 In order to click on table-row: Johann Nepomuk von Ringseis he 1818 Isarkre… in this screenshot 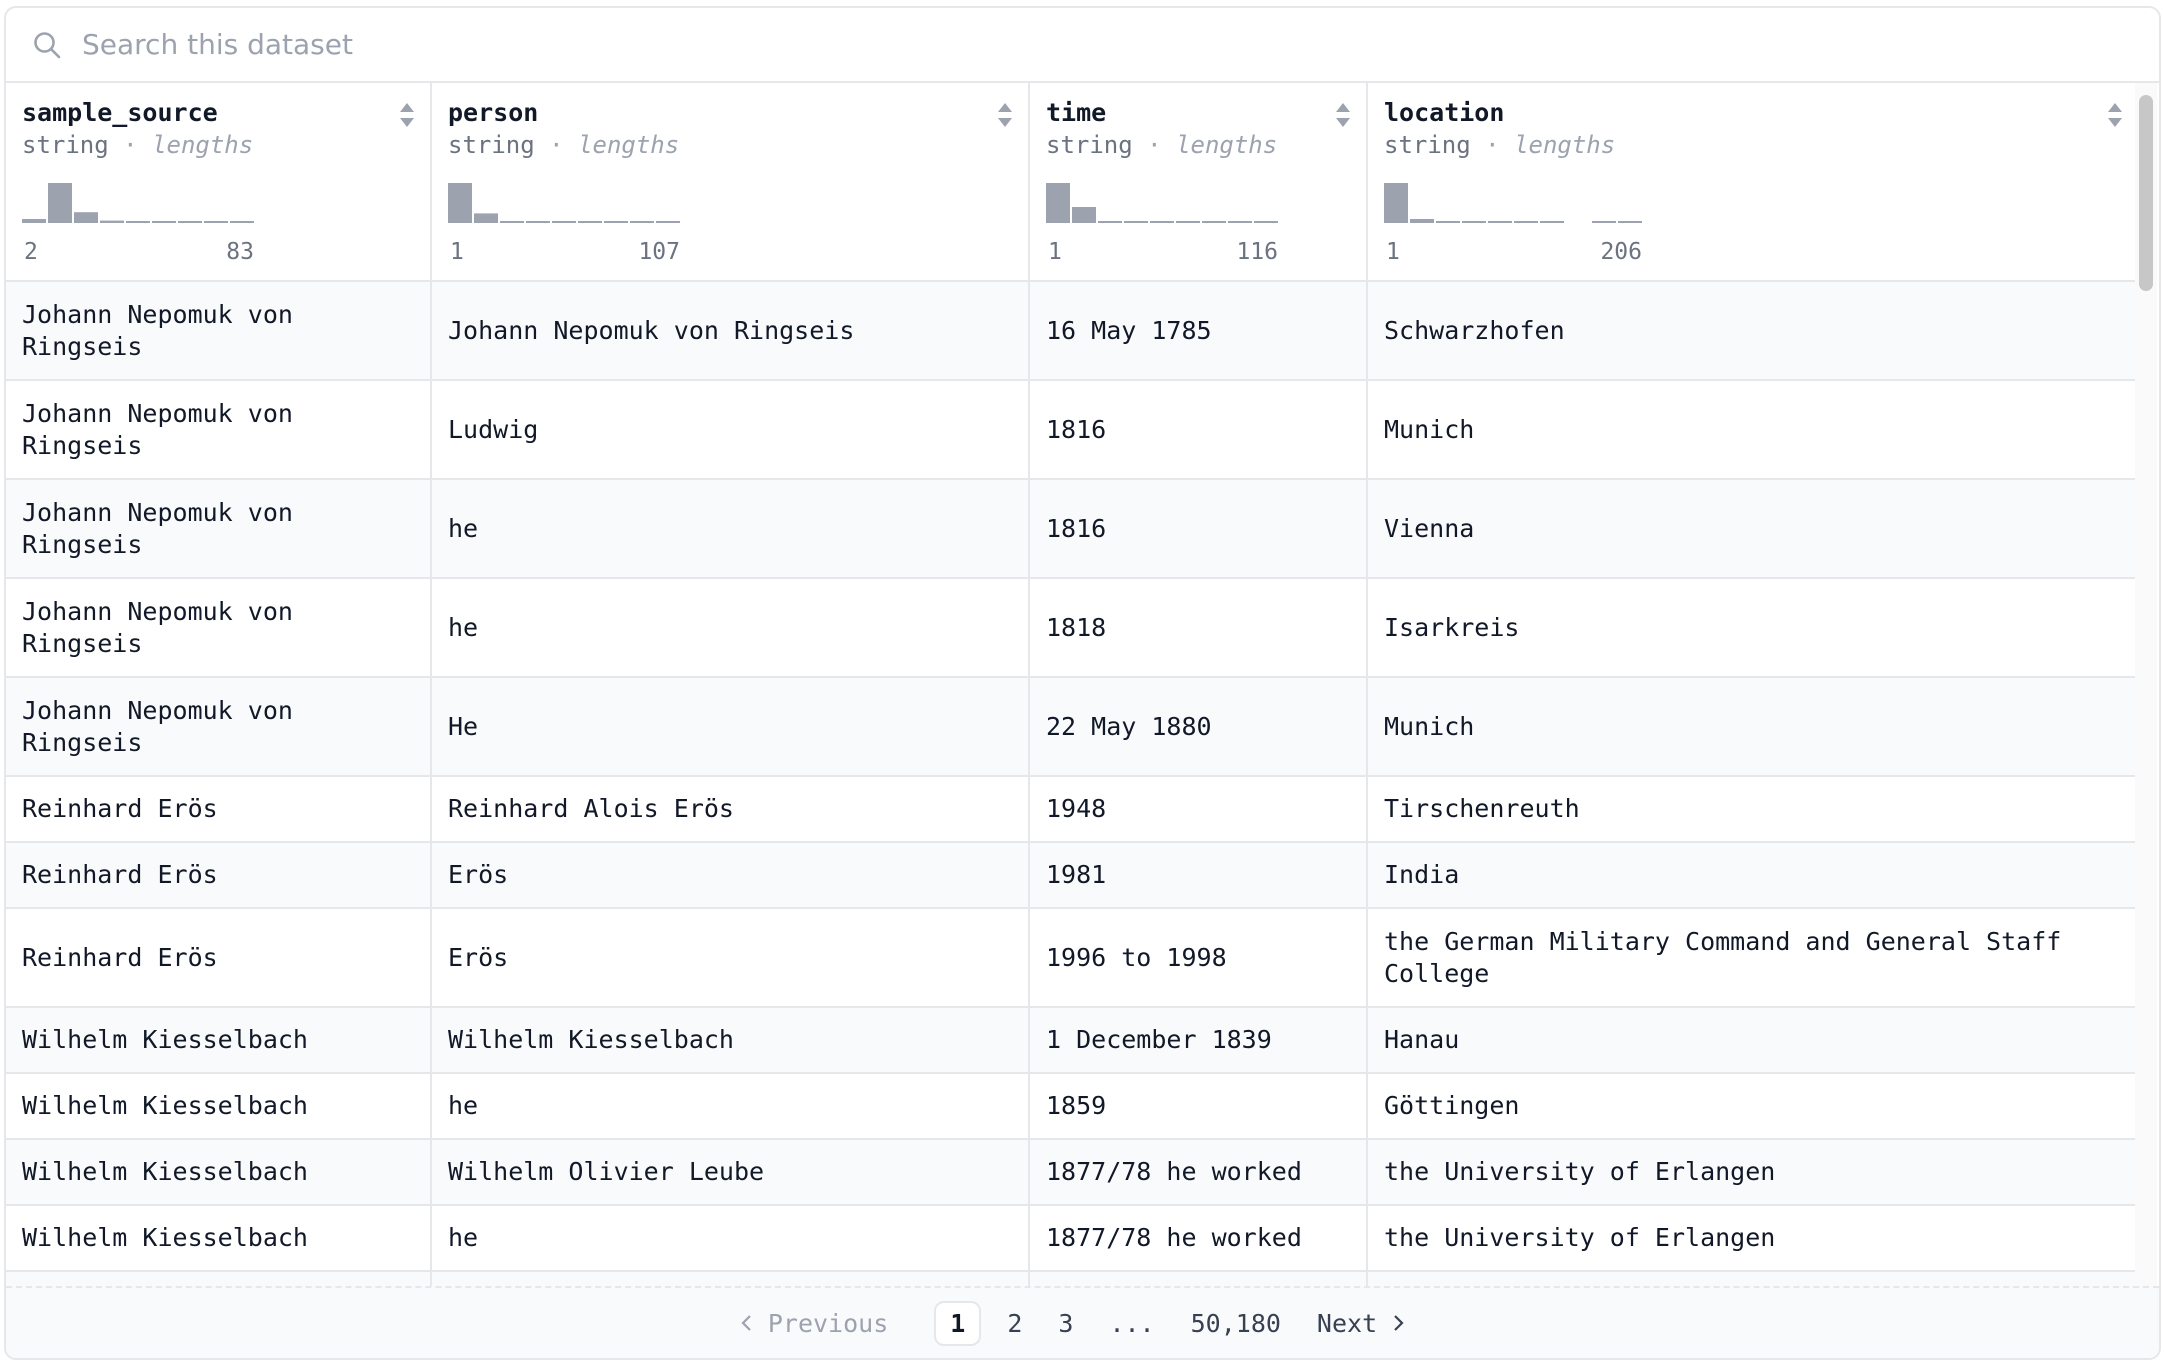, I will do `click(1072, 628)`.